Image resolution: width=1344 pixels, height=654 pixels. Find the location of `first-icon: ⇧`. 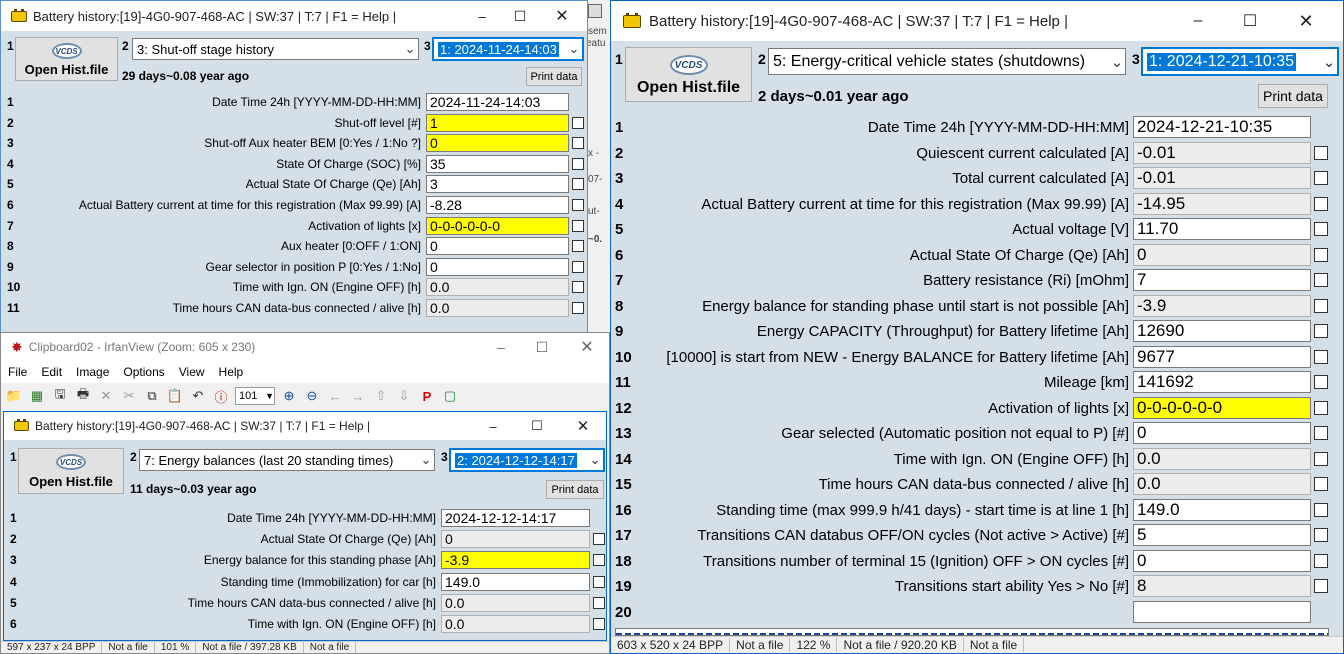

first-icon: ⇧ is located at coordinates (381, 396).